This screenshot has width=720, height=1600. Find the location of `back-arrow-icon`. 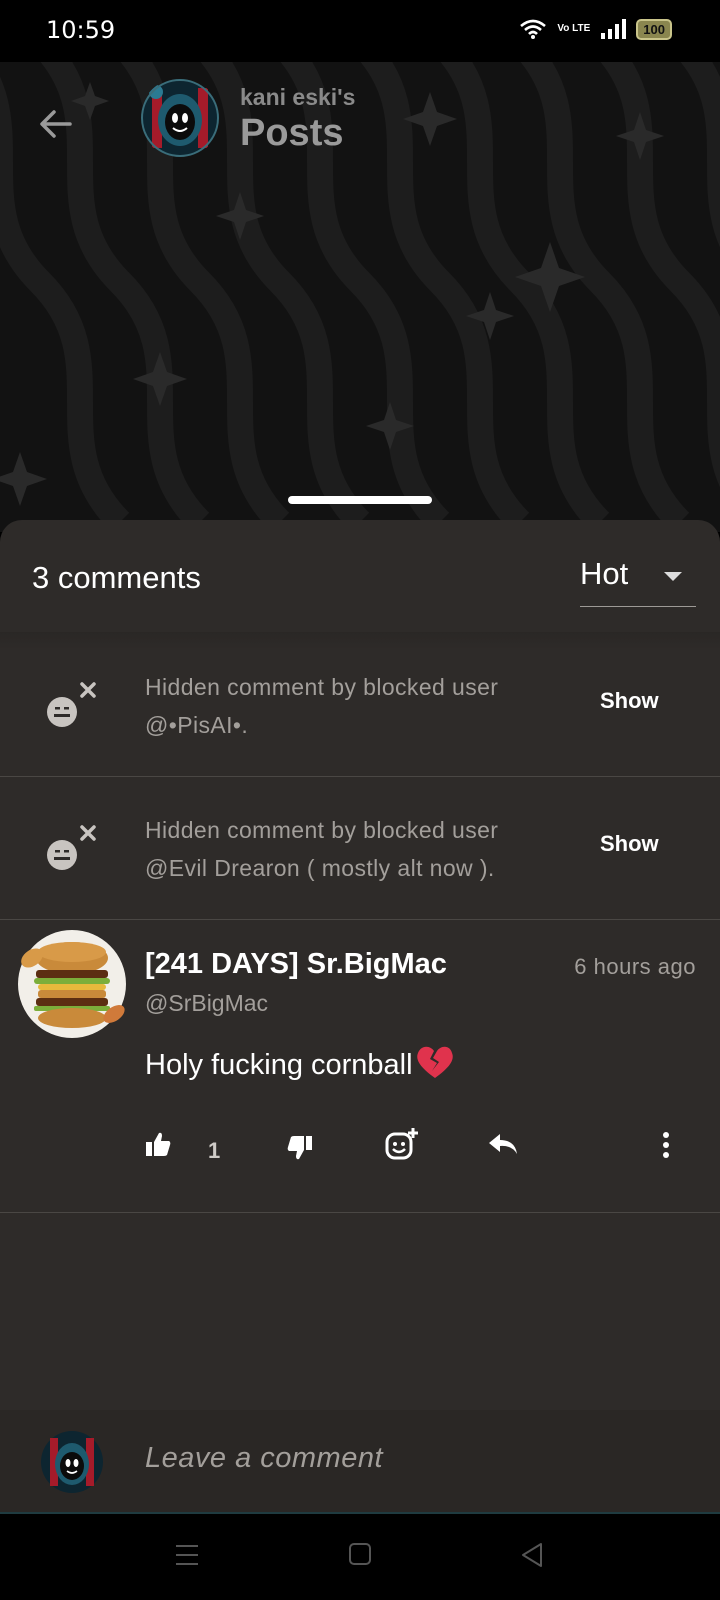

back-arrow-icon is located at coordinates (56, 124).